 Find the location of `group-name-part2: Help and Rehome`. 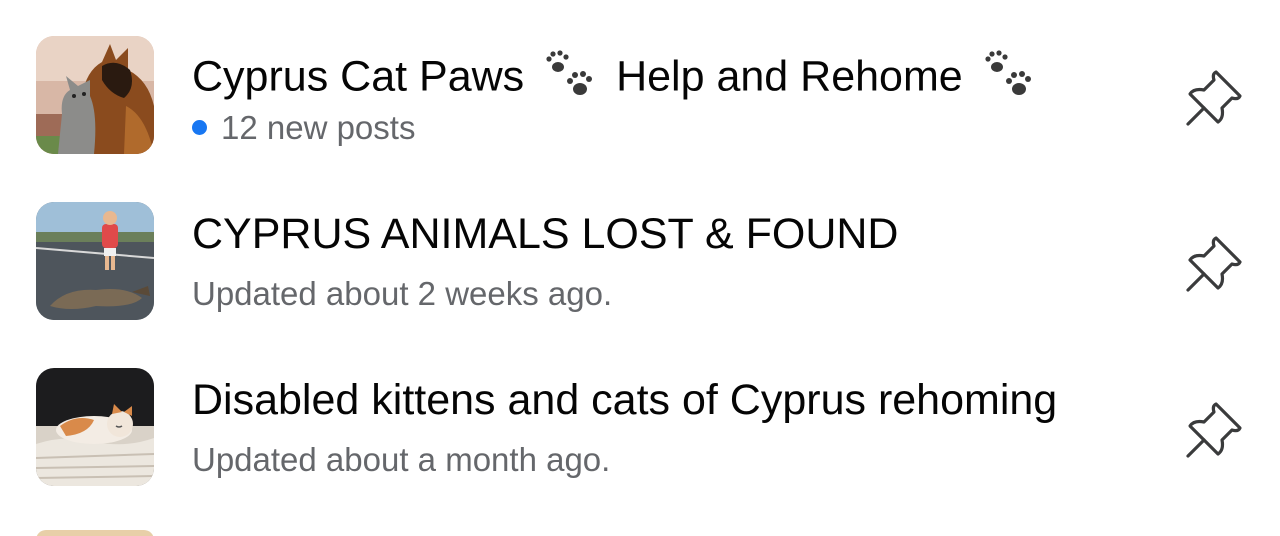

group-name-part2: Help and Rehome is located at coordinates (789, 76).